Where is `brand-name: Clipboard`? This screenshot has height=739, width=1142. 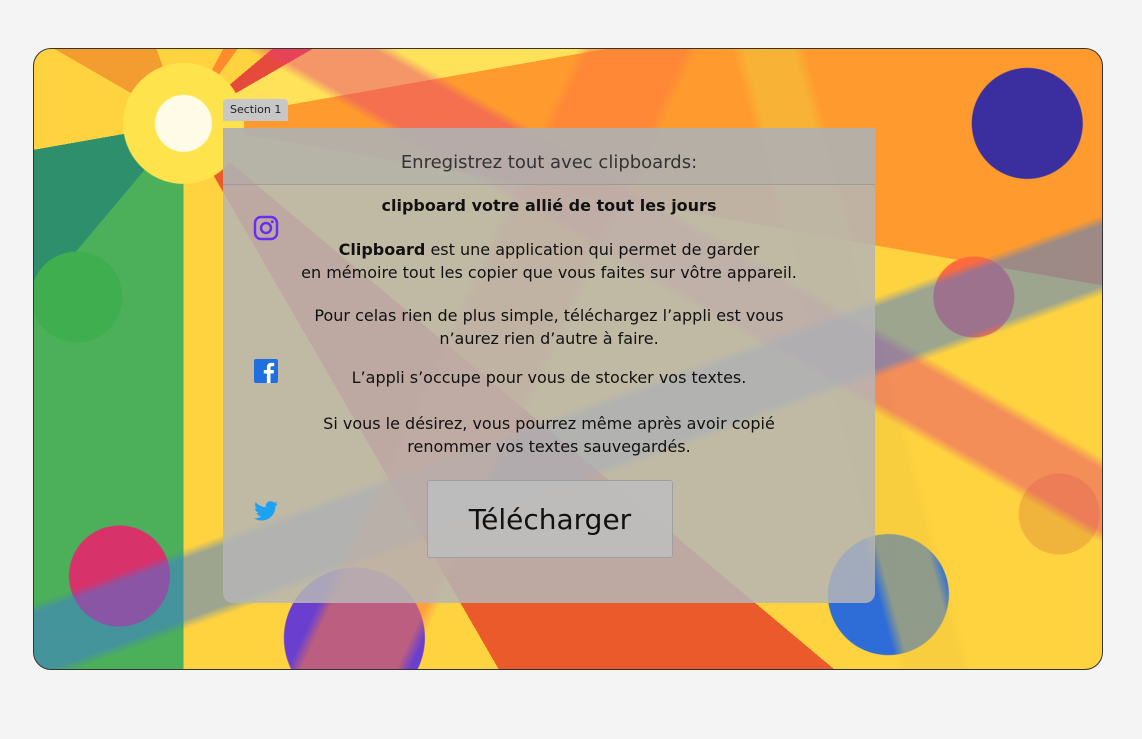
brand-name: Clipboard is located at coordinates (382, 249).